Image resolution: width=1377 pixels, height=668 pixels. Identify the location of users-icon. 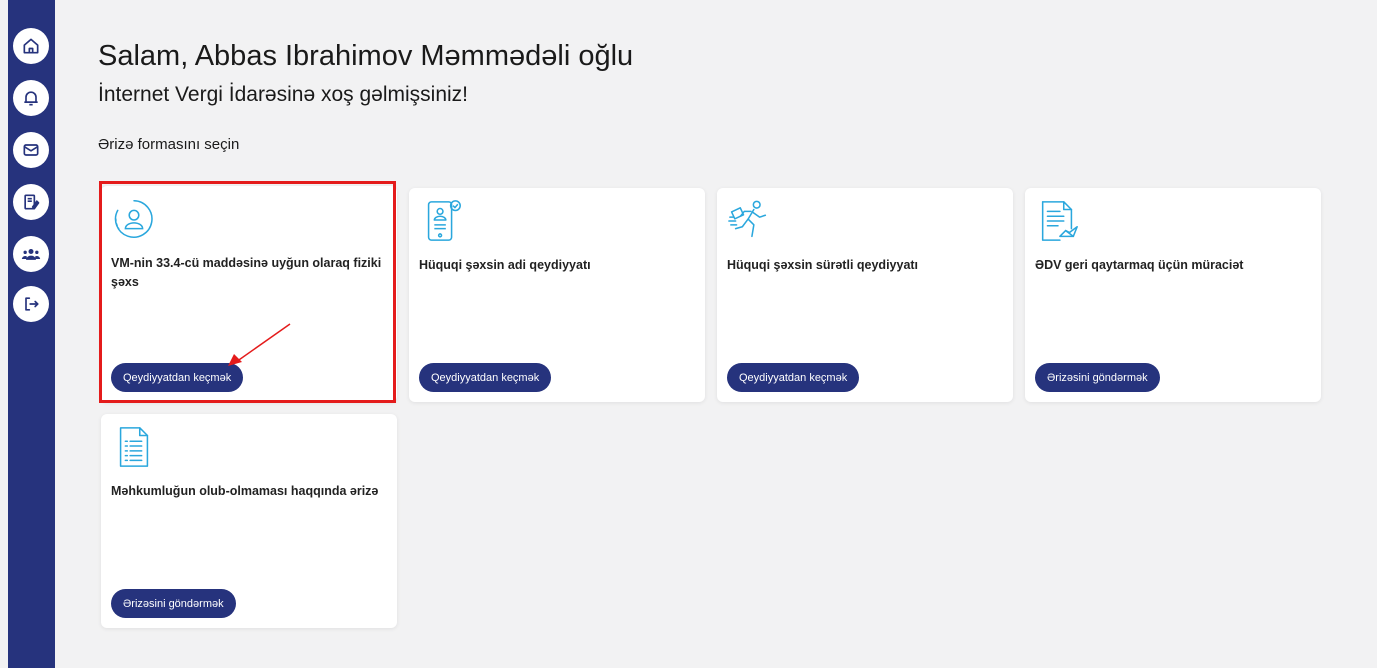
(31, 254).